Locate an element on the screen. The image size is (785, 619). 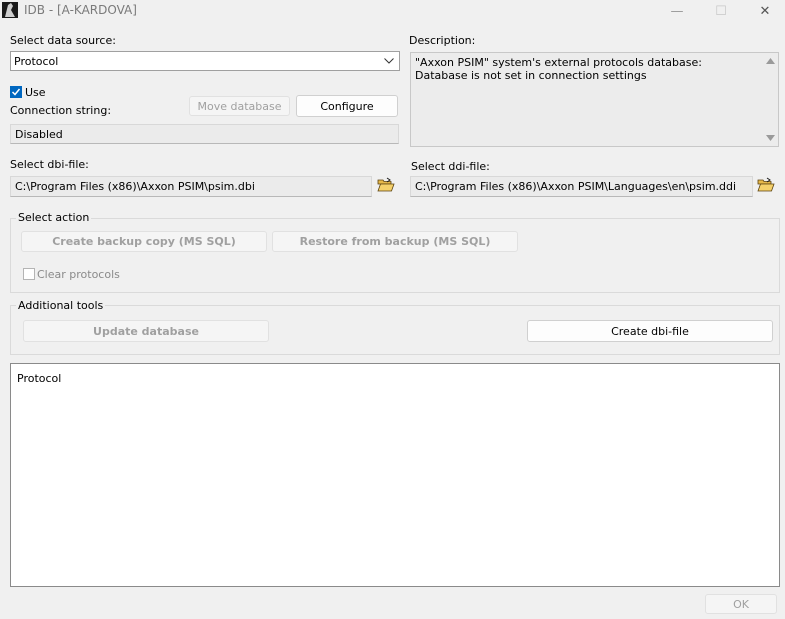
minimize-icon: — is located at coordinates (677, 11).